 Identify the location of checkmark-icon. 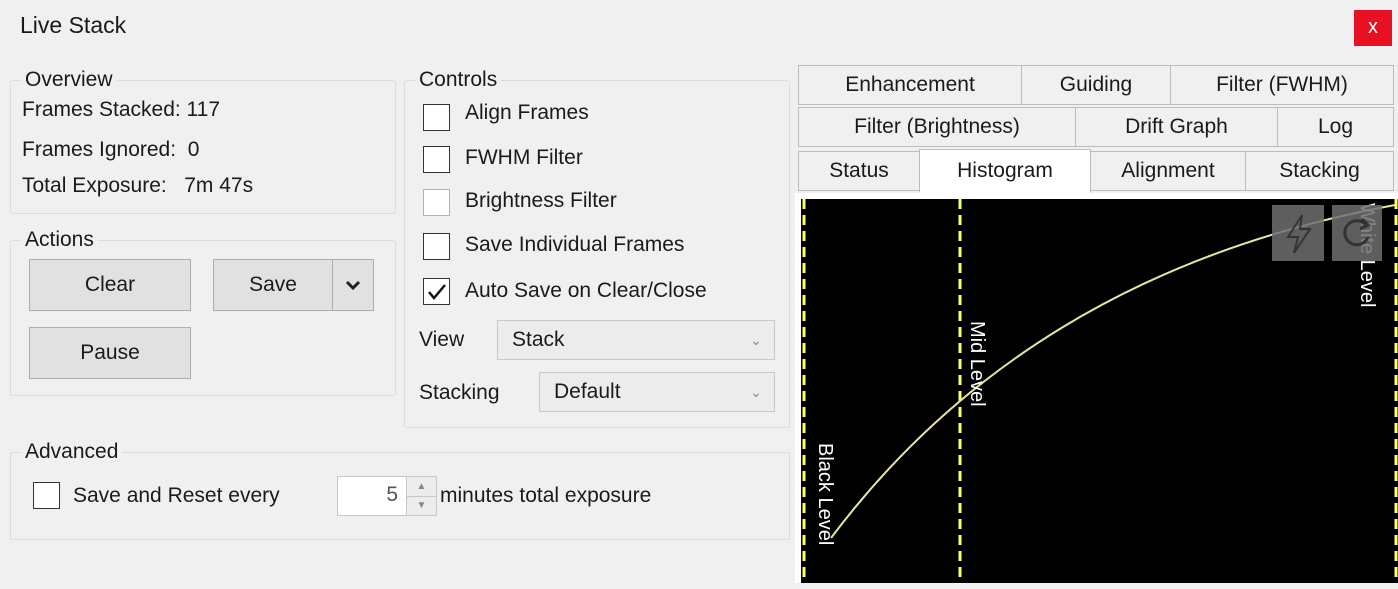
(436, 291).